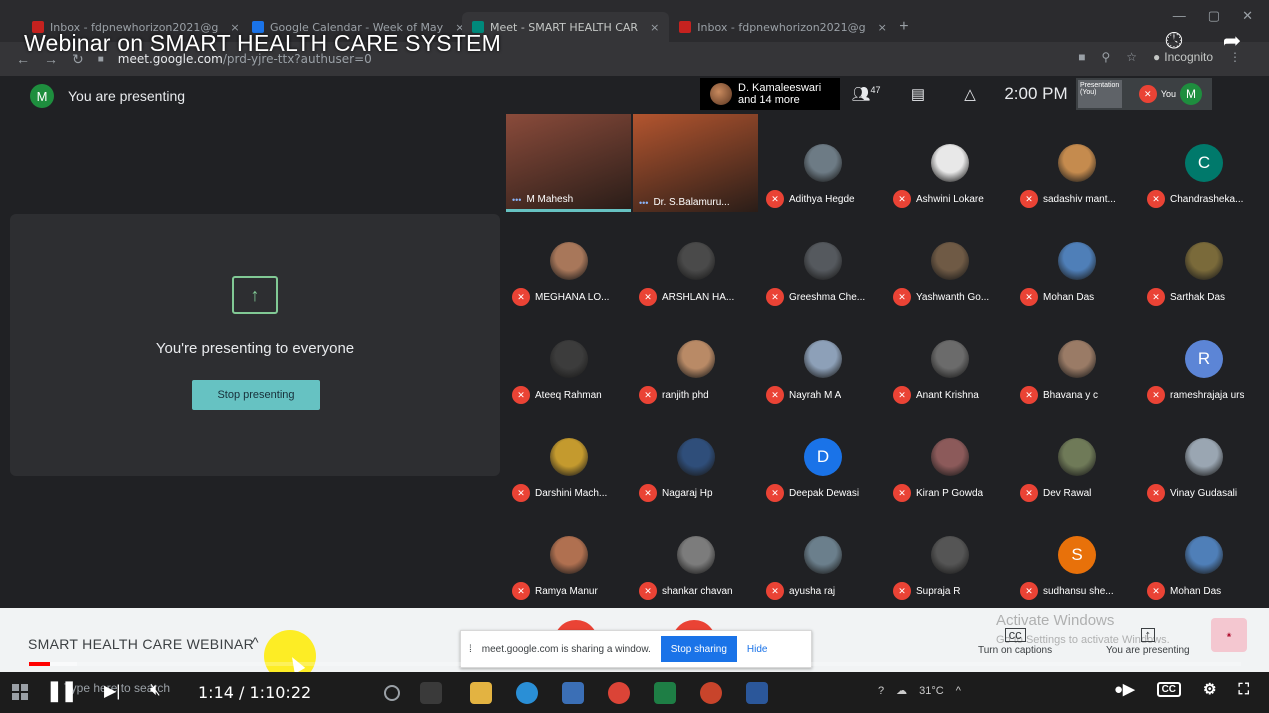  Describe the element at coordinates (695, 457) in the screenshot. I see `participant-tile: ✕ Nagaraj Hp` at that location.